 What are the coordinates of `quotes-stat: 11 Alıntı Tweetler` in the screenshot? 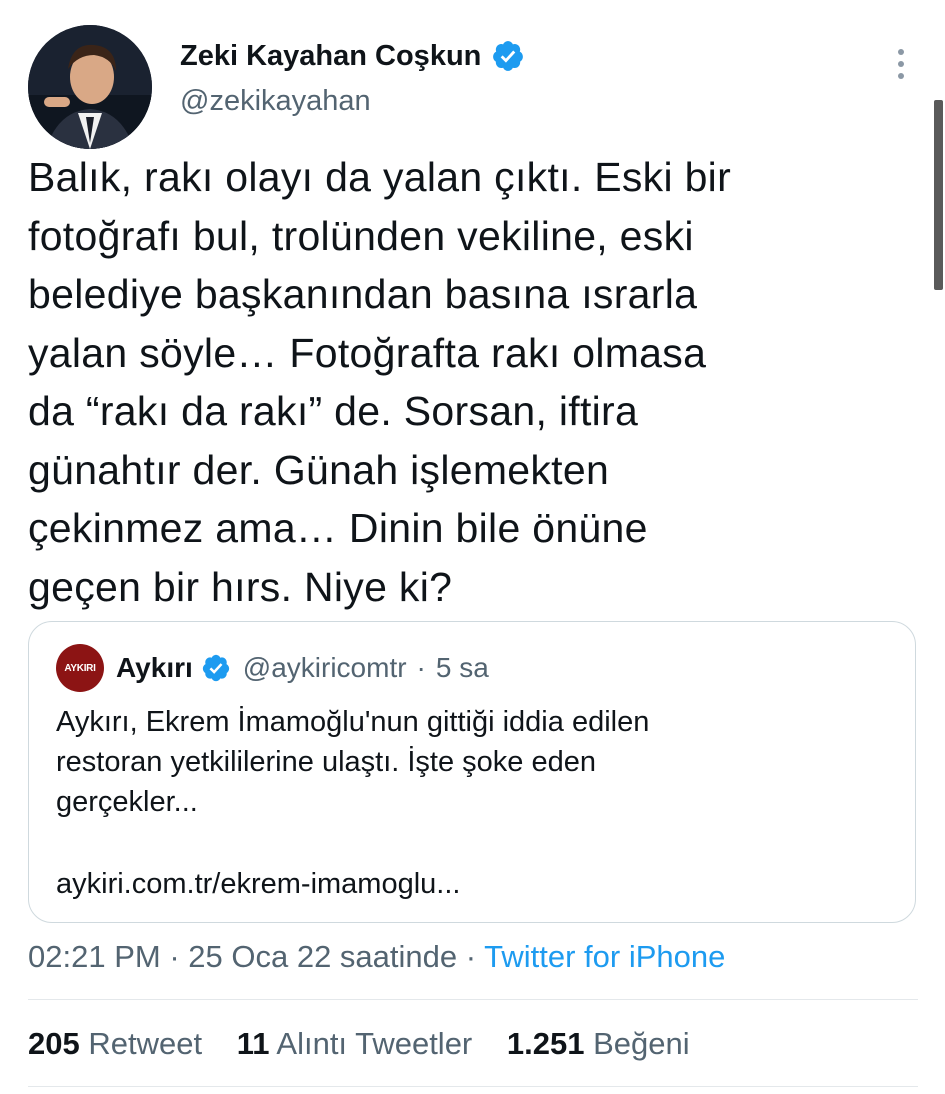 It's located at (355, 1043).